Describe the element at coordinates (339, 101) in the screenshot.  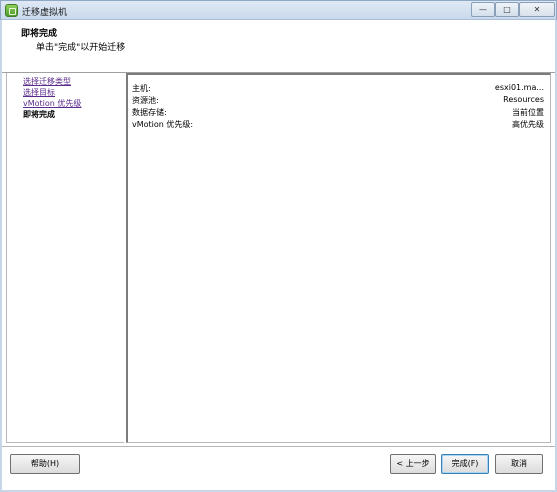
I see `summary-row-resource-pool: 资源池: Resources` at that location.